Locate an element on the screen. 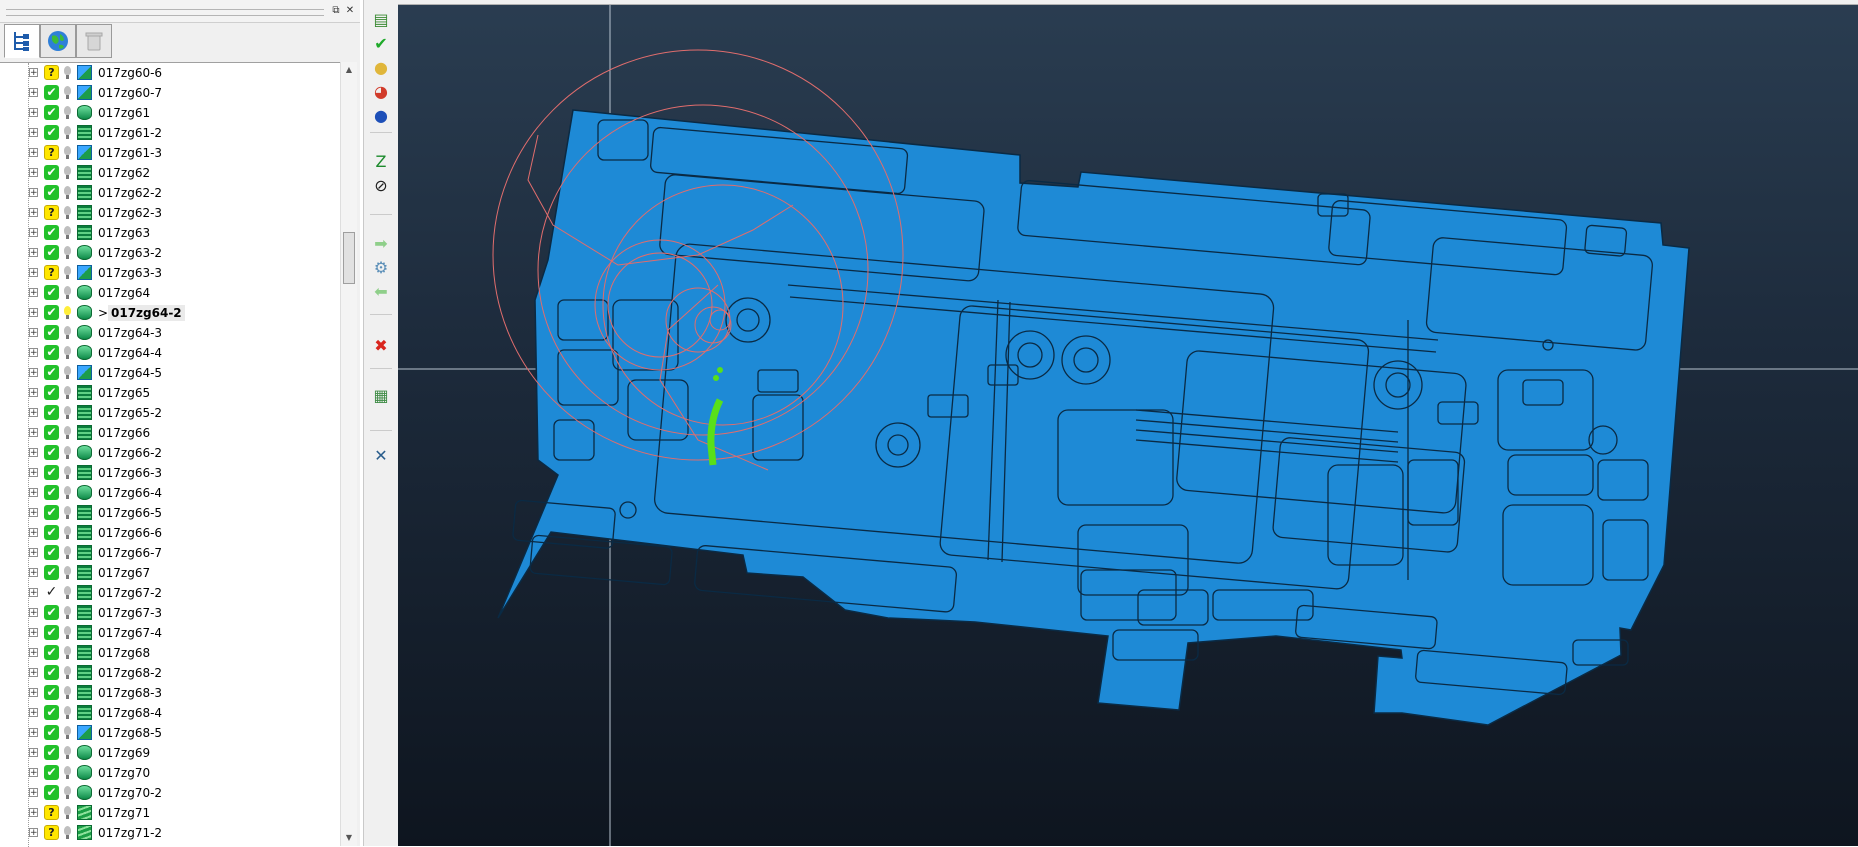 The width and height of the screenshot is (1858, 847). layer-button: ▦ is located at coordinates (381, 396).